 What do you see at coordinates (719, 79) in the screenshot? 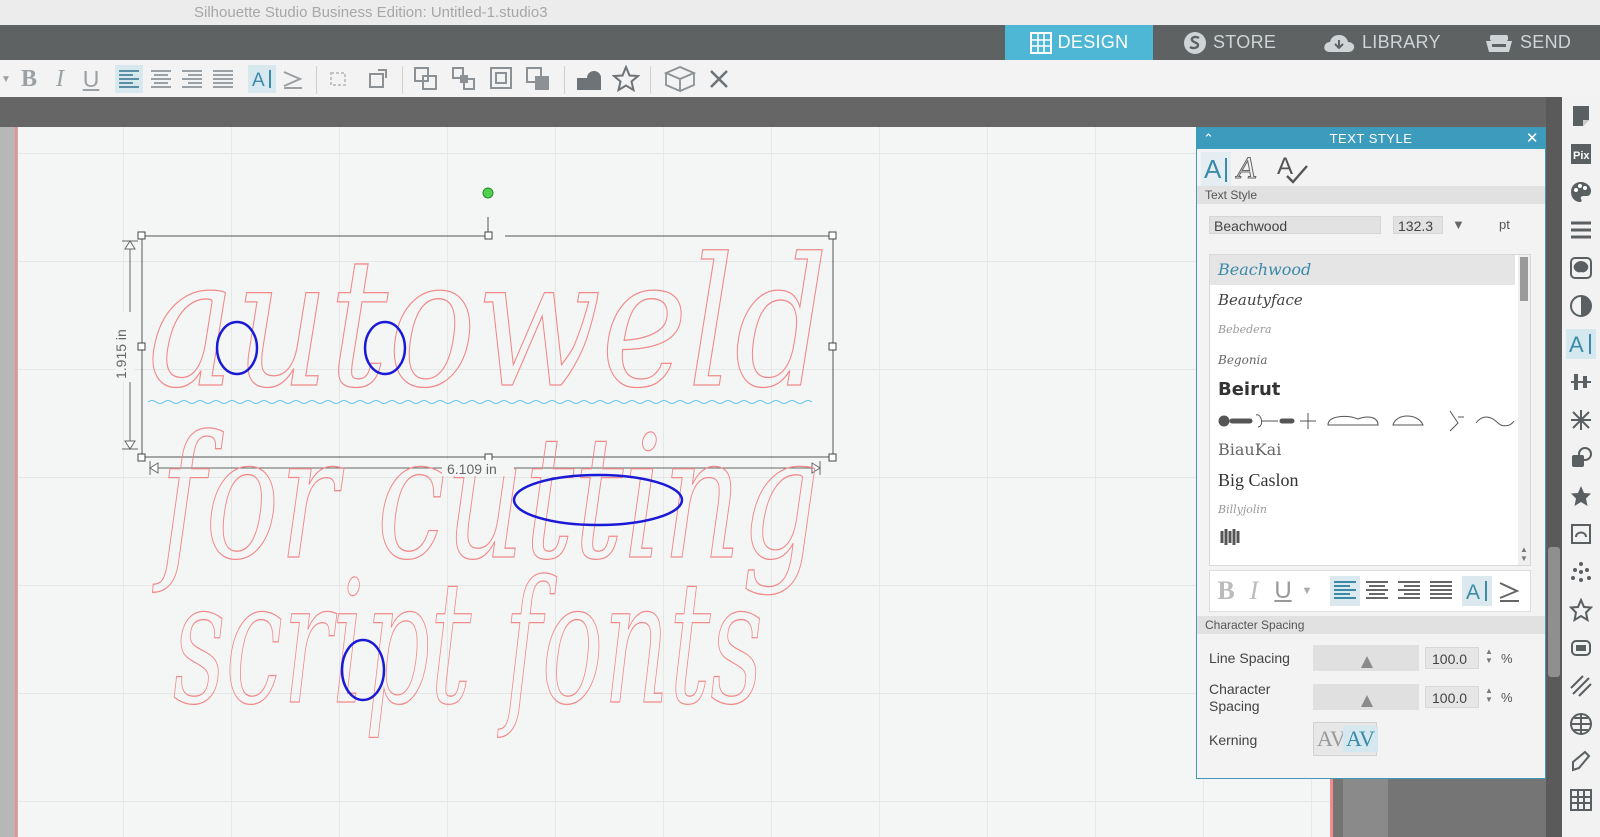
I see `close-toolbar-button` at bounding box center [719, 79].